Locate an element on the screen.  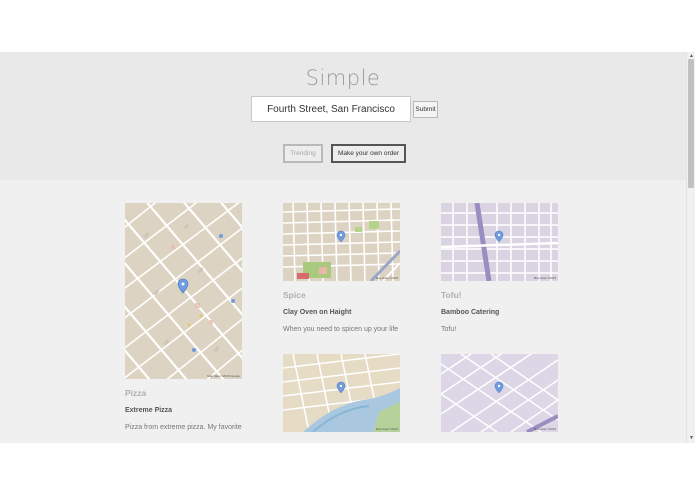
card-category: Pizza is located at coordinates (136, 393).